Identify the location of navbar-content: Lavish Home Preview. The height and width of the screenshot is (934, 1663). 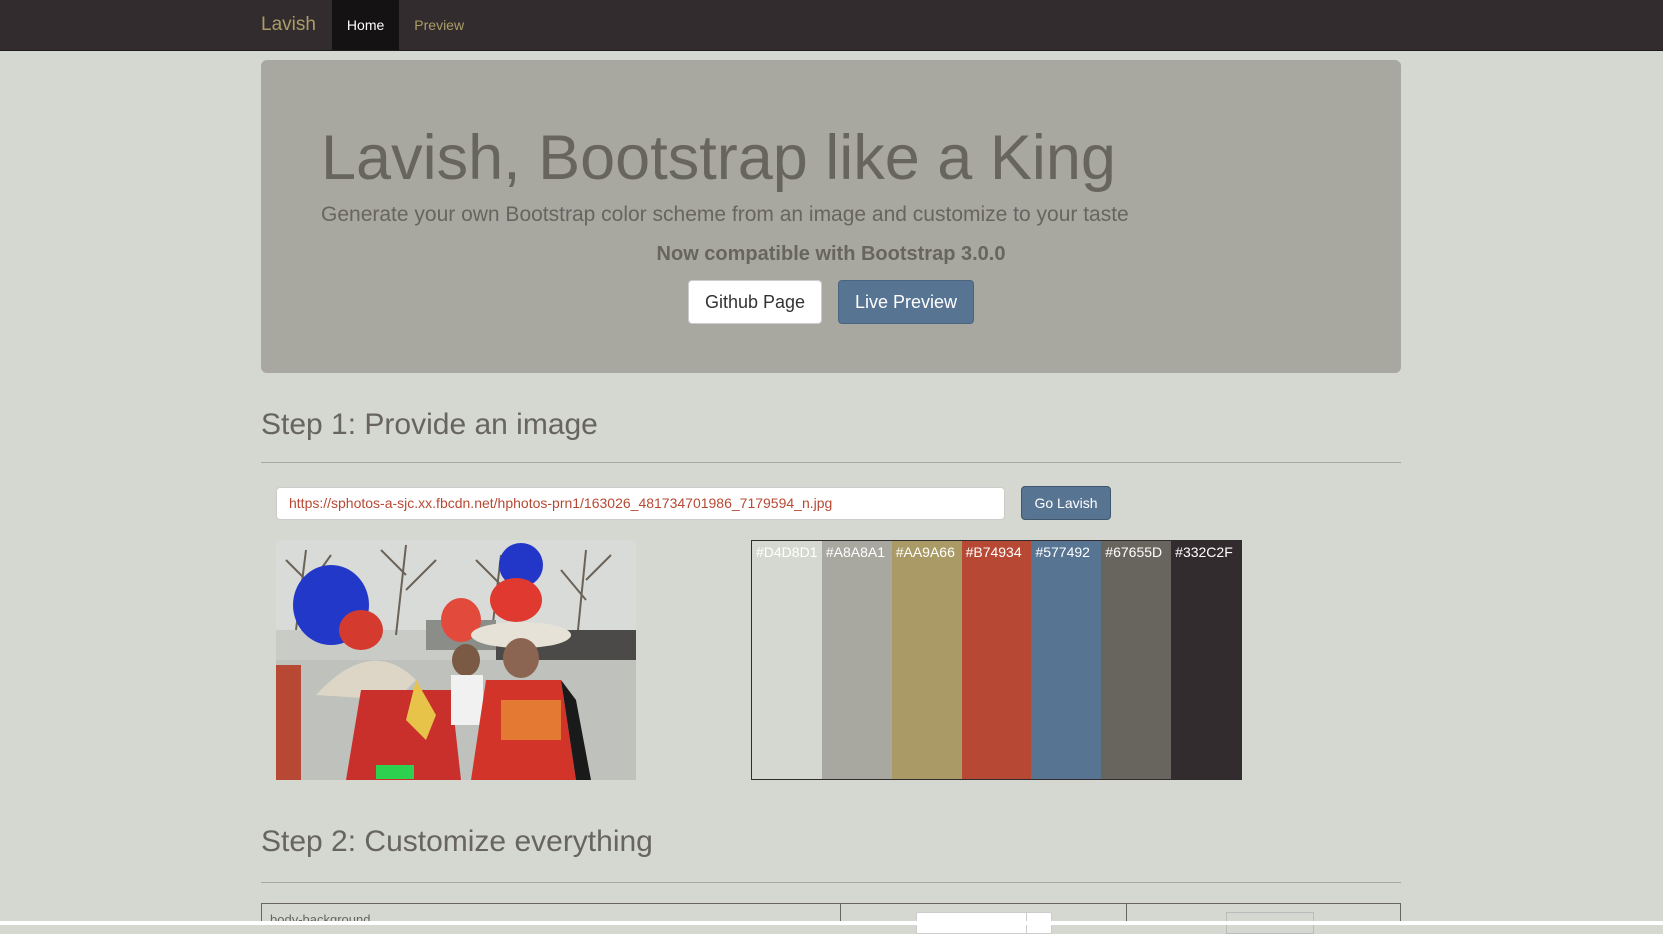
(370, 25).